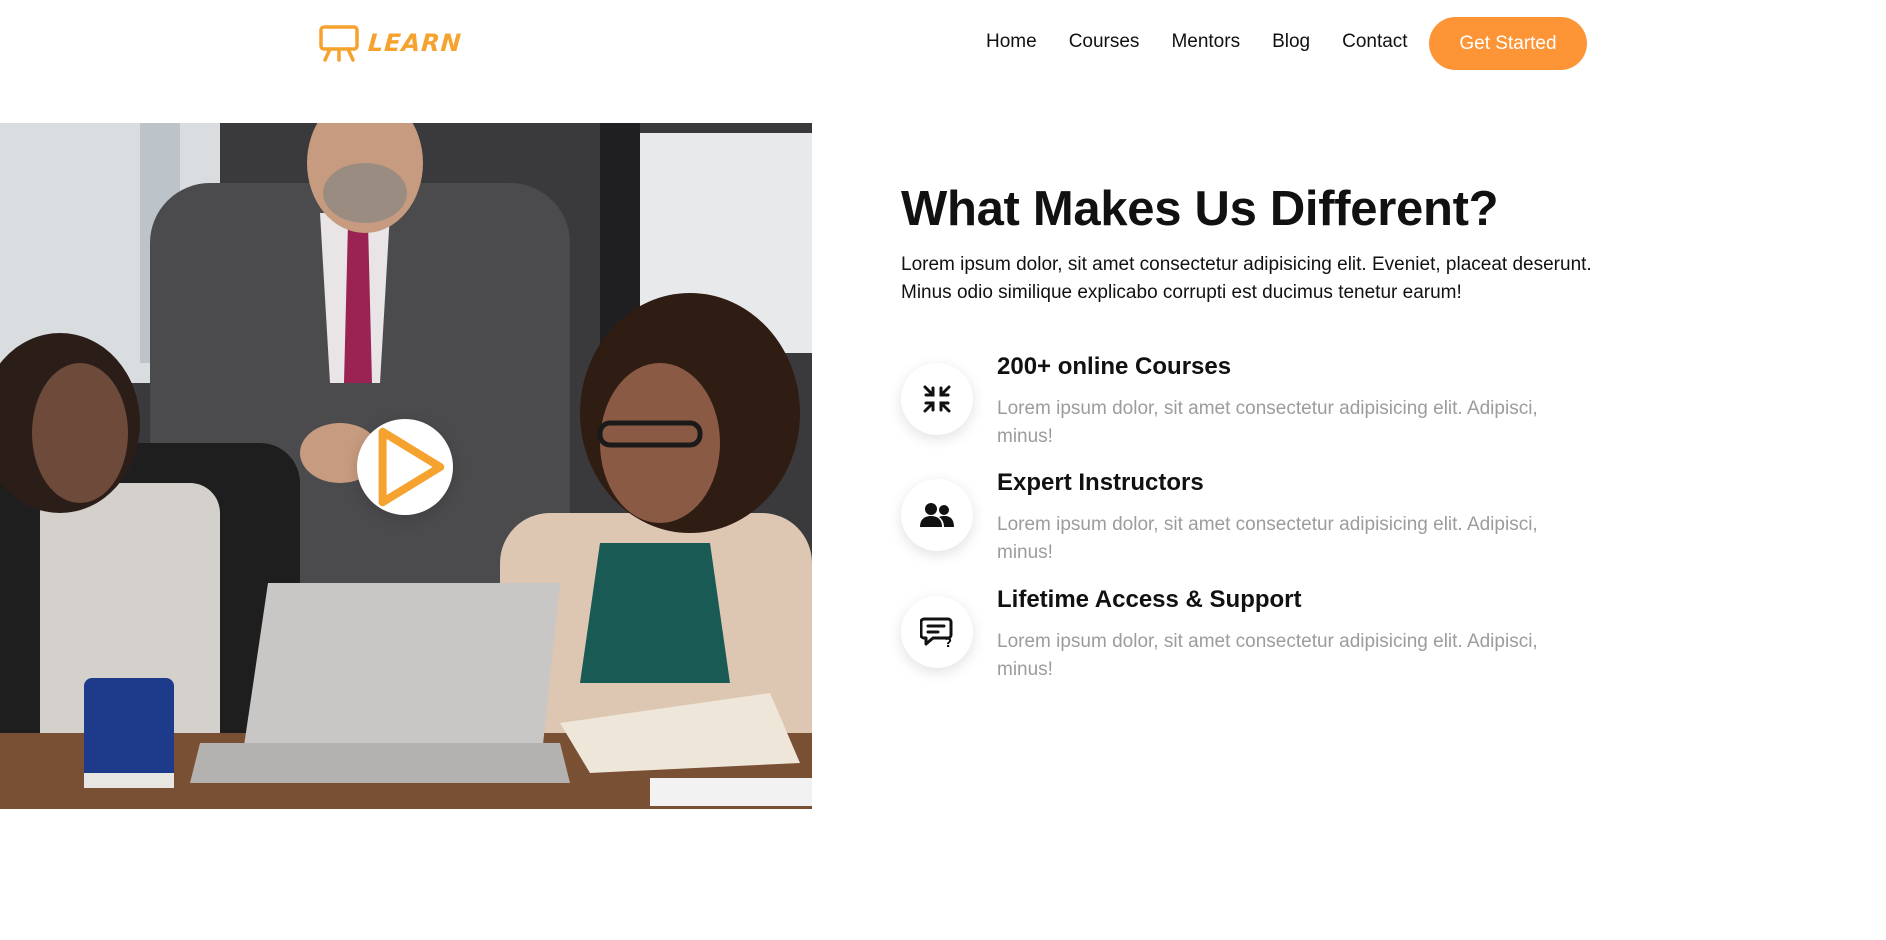 The image size is (1886, 940). Describe the element at coordinates (339, 43) in the screenshot. I see `presentation-board-icon` at that location.